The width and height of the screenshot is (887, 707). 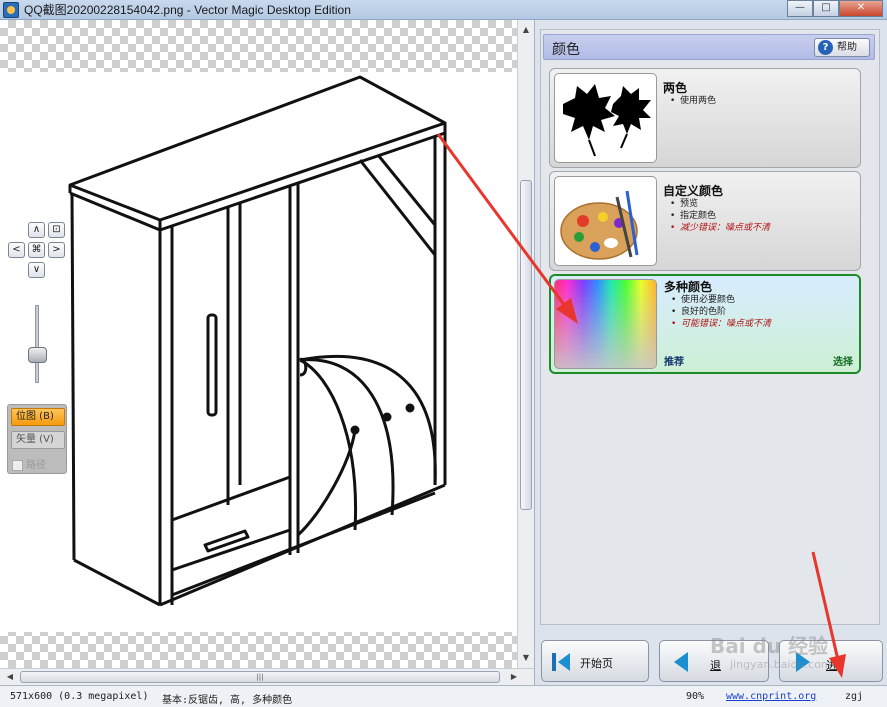 I want to click on help-button-label: 帮助, so click(x=847, y=47).